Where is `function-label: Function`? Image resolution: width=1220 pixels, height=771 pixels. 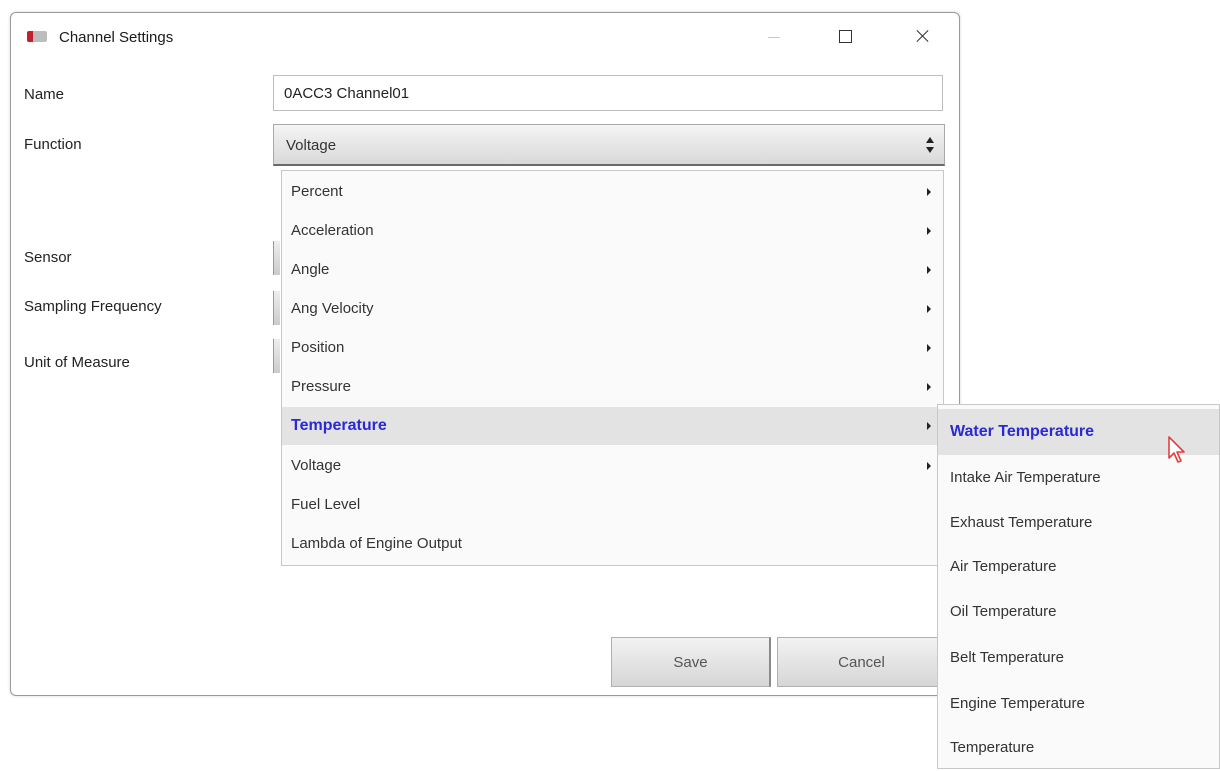
function-label: Function is located at coordinates (53, 144).